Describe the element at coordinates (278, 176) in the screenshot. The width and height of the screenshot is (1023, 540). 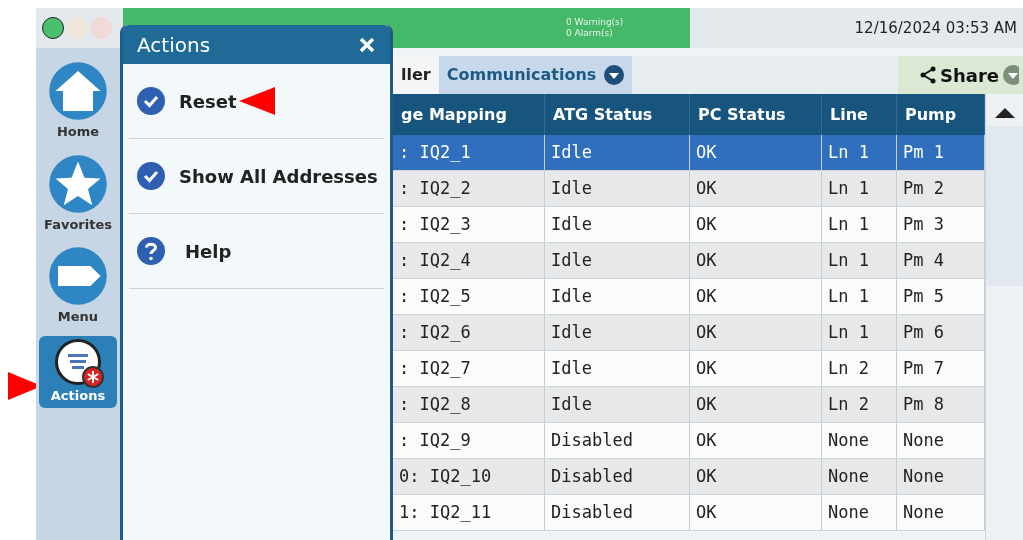
I see `action-item: Show All Addresses` at that location.